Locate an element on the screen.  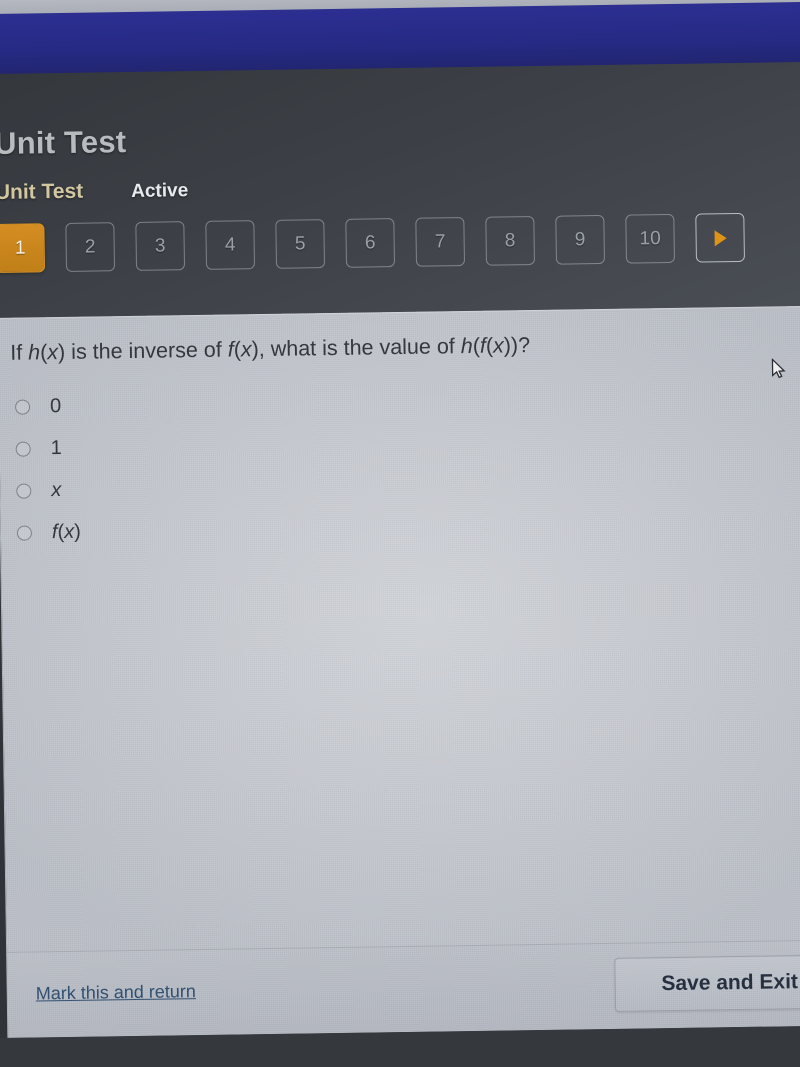
next-arrow-icon is located at coordinates (720, 237).